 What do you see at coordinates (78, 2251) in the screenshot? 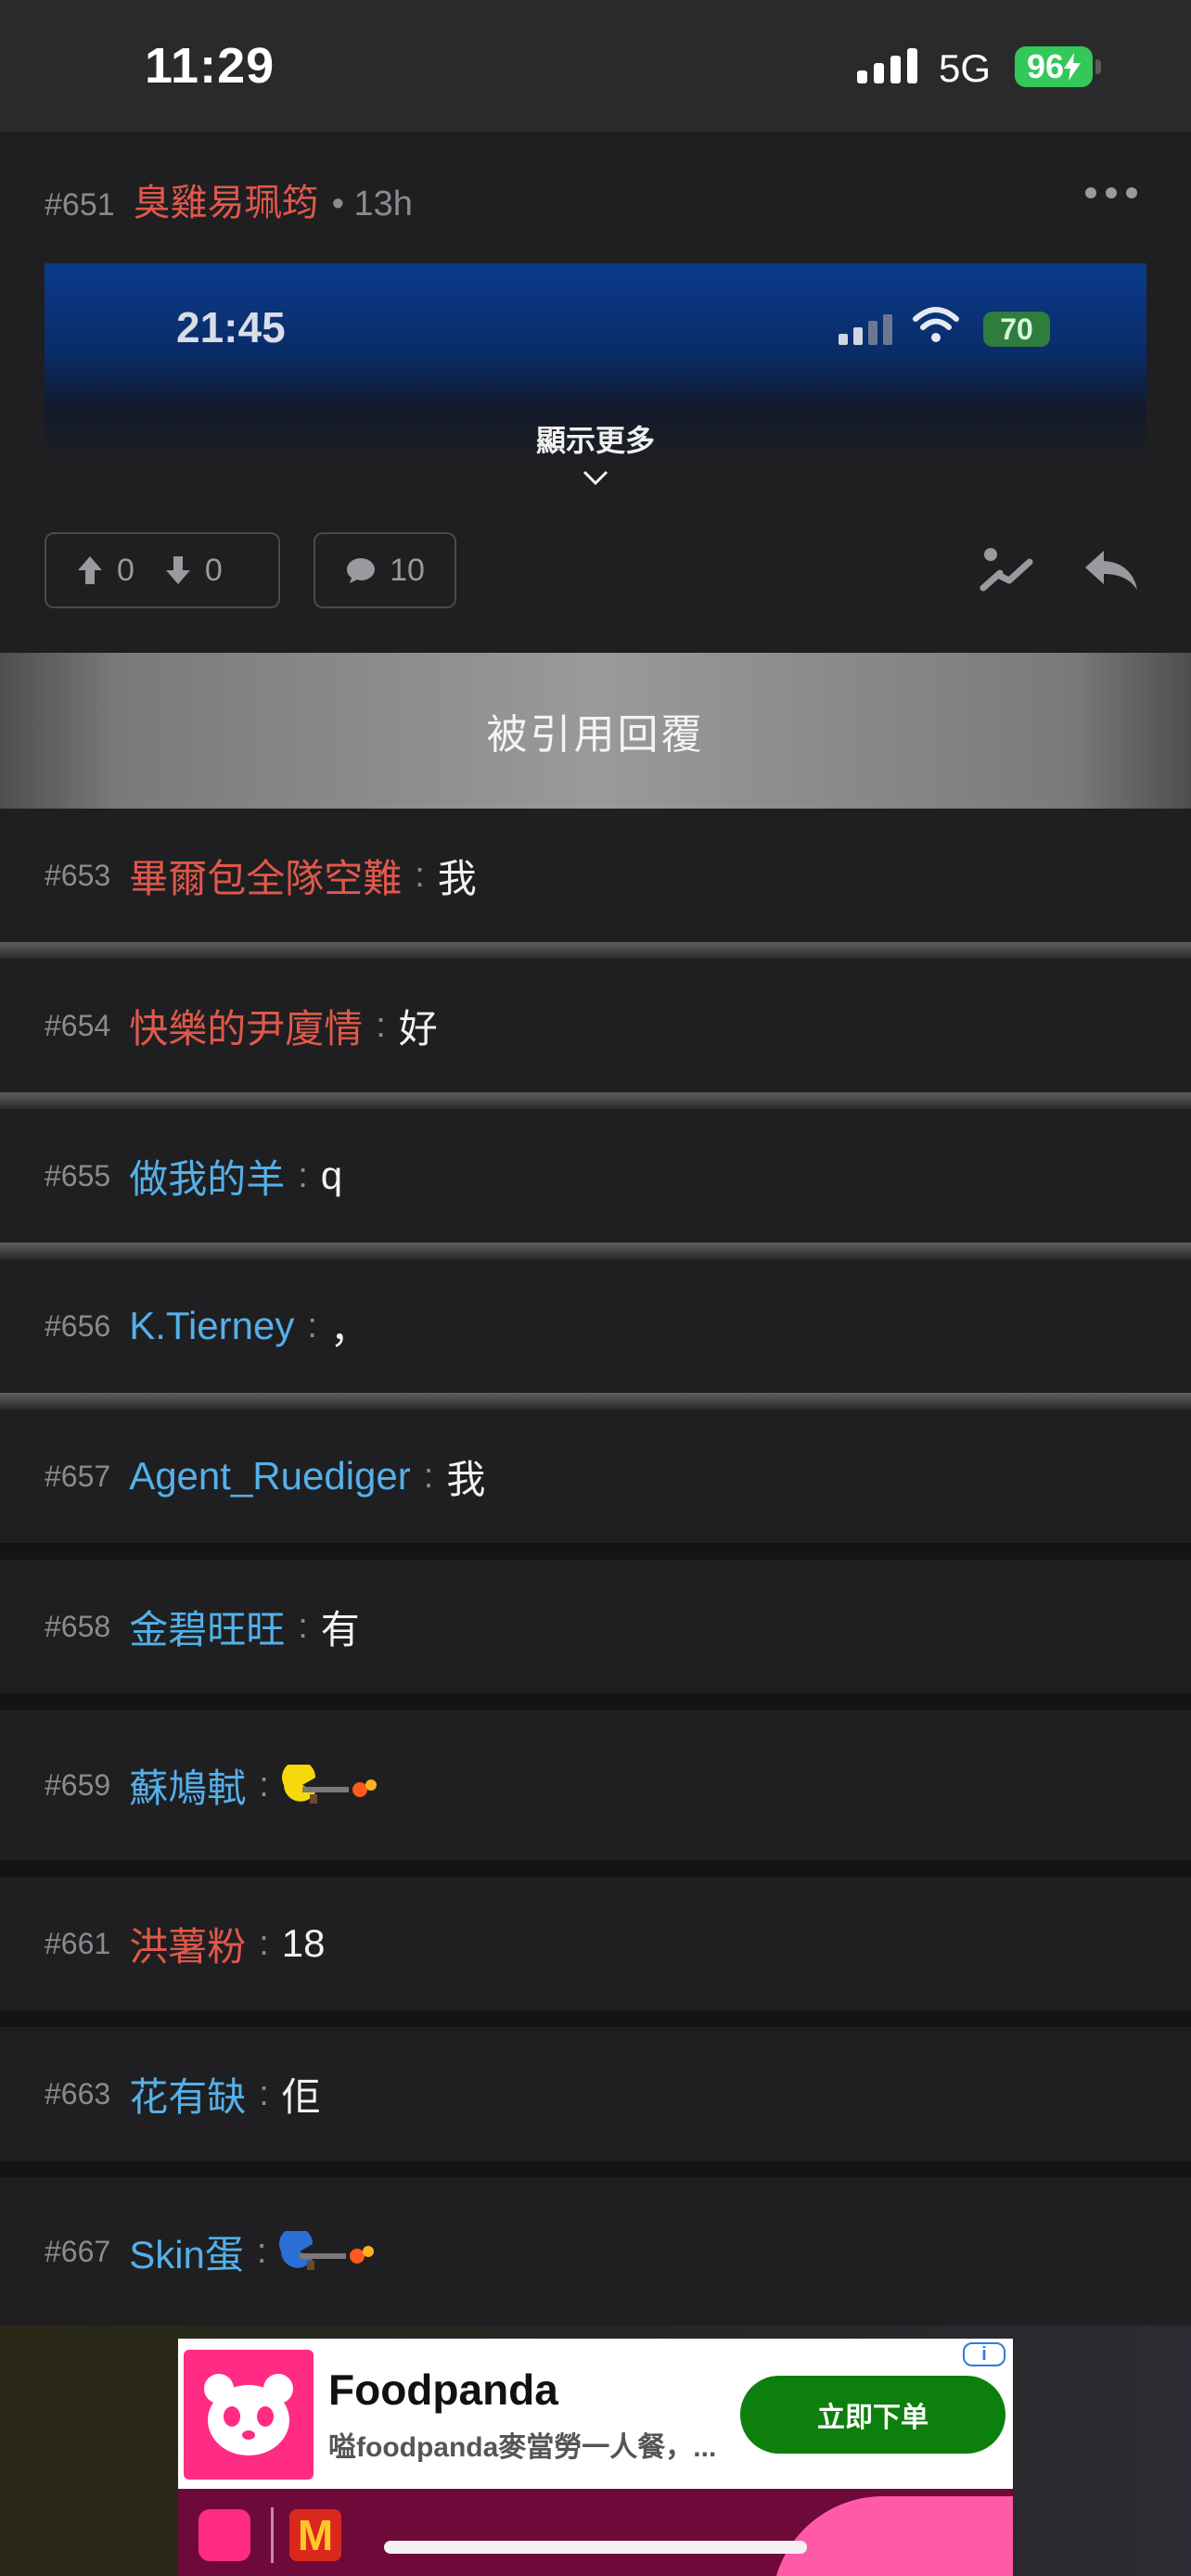
I see `reply-floor-number: #667` at bounding box center [78, 2251].